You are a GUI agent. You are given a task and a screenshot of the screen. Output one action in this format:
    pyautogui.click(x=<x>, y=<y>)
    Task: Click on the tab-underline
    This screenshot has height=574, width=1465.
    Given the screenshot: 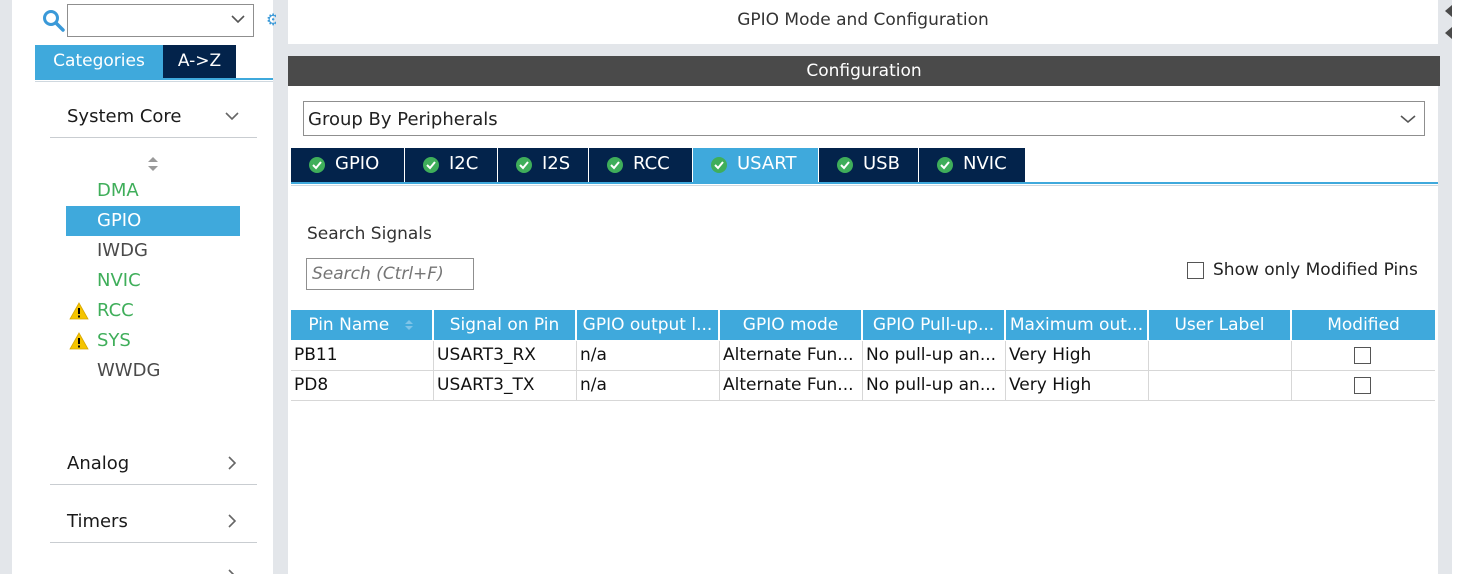 What is the action you would take?
    pyautogui.click(x=154, y=79)
    